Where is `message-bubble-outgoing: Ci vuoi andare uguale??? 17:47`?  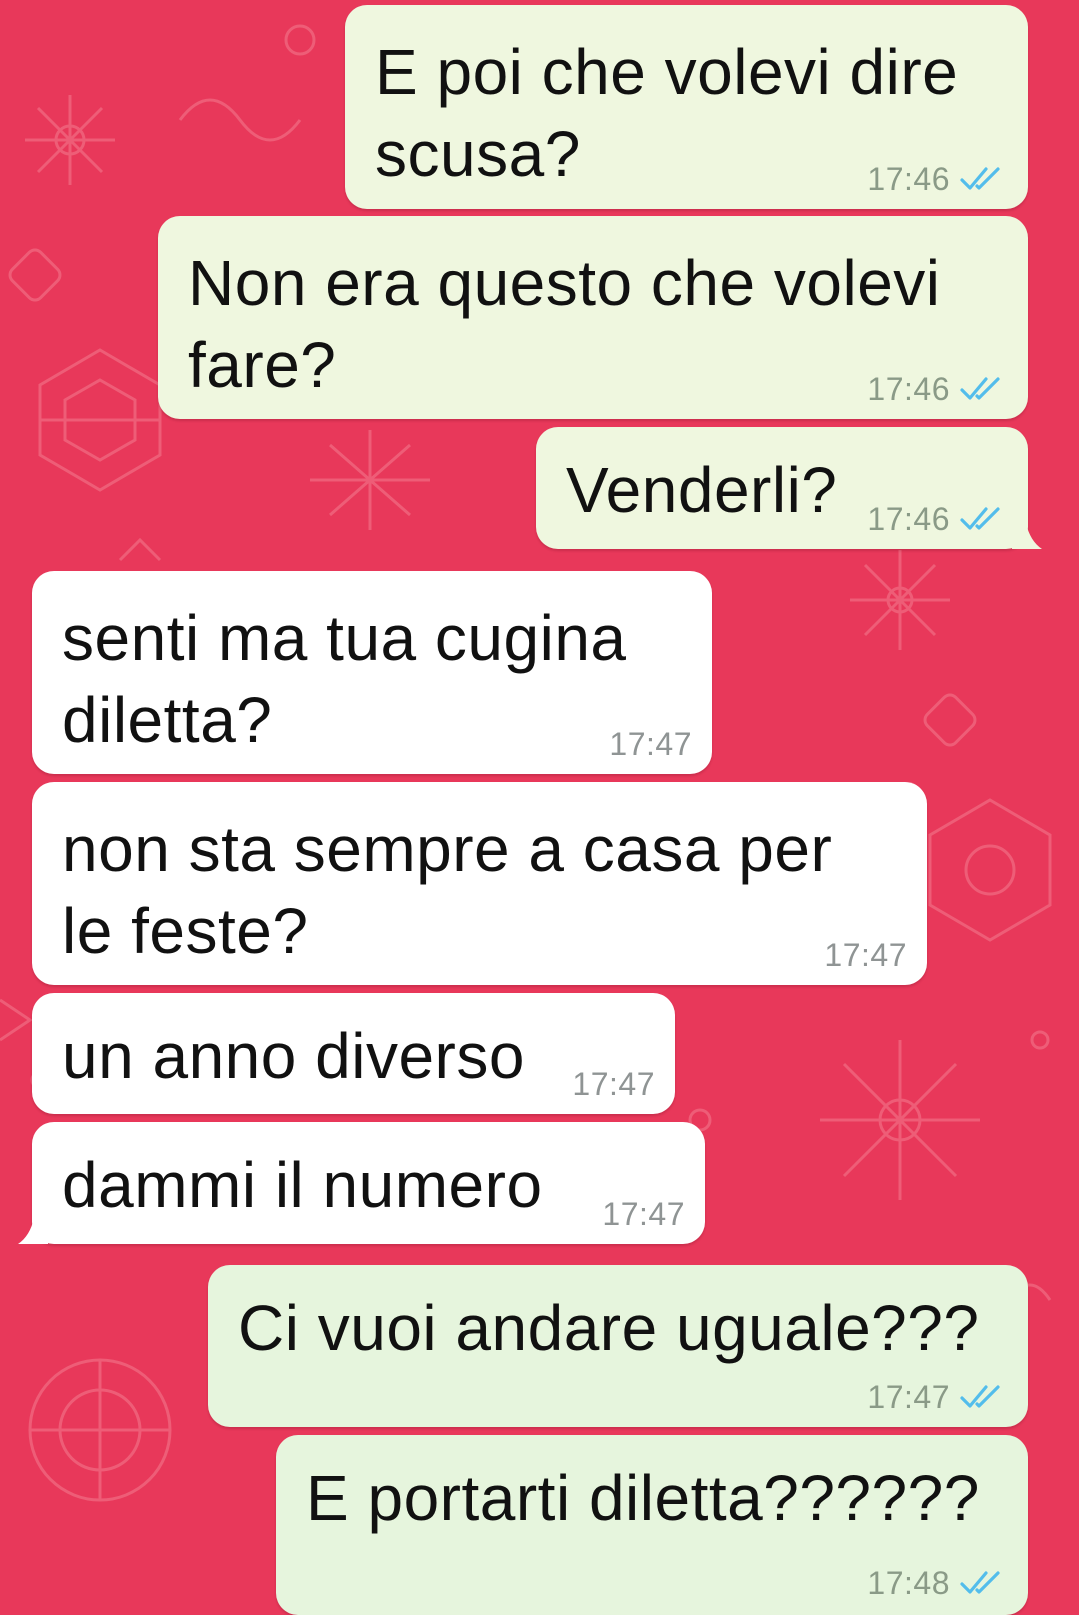
message-bubble-outgoing: Ci vuoi andare uguale??? 17:47 is located at coordinates (618, 1346).